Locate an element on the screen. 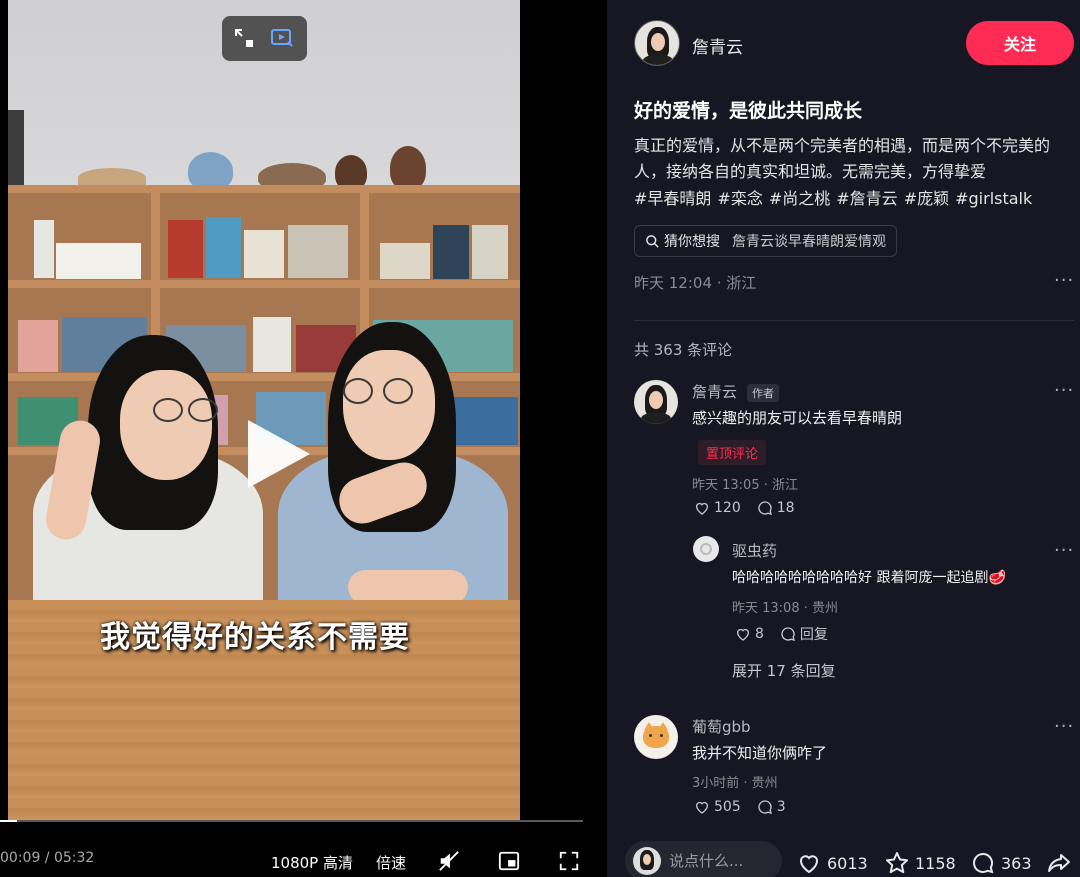  comment-text: 感兴趣的朋友可以去看早春晴朗 is located at coordinates (797, 418).